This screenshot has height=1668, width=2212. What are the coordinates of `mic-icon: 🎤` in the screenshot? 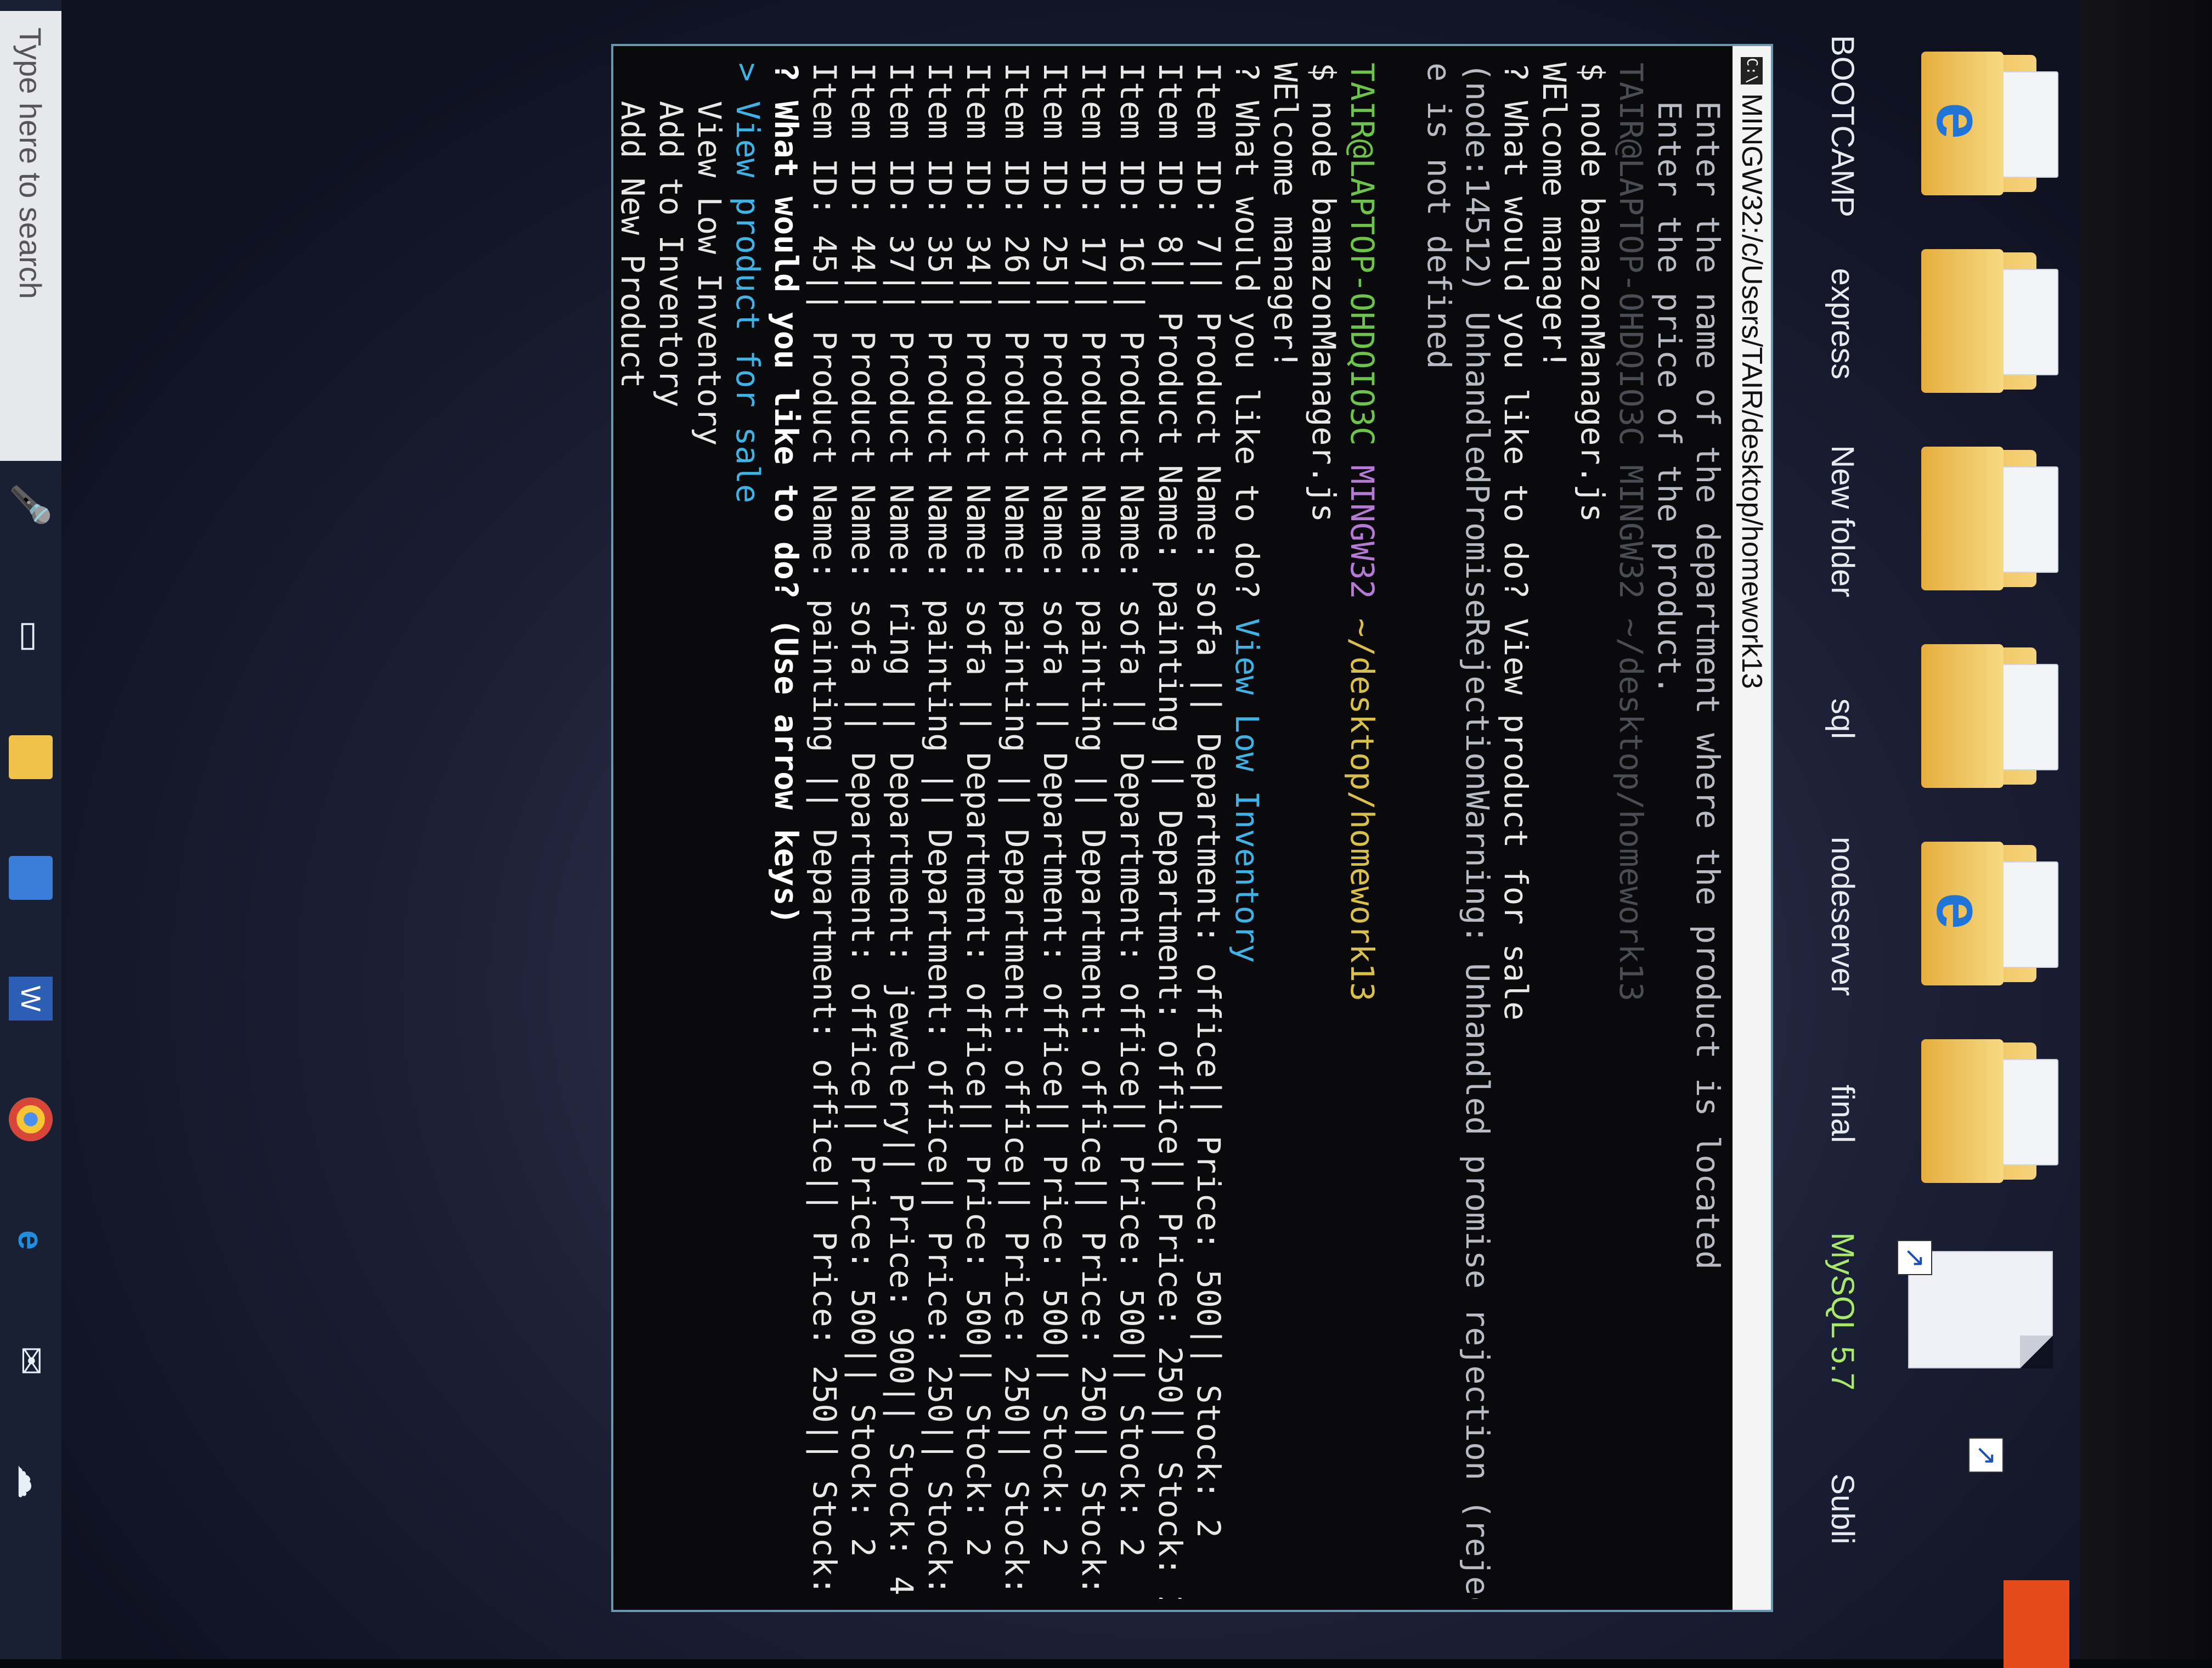 It's located at (31, 505).